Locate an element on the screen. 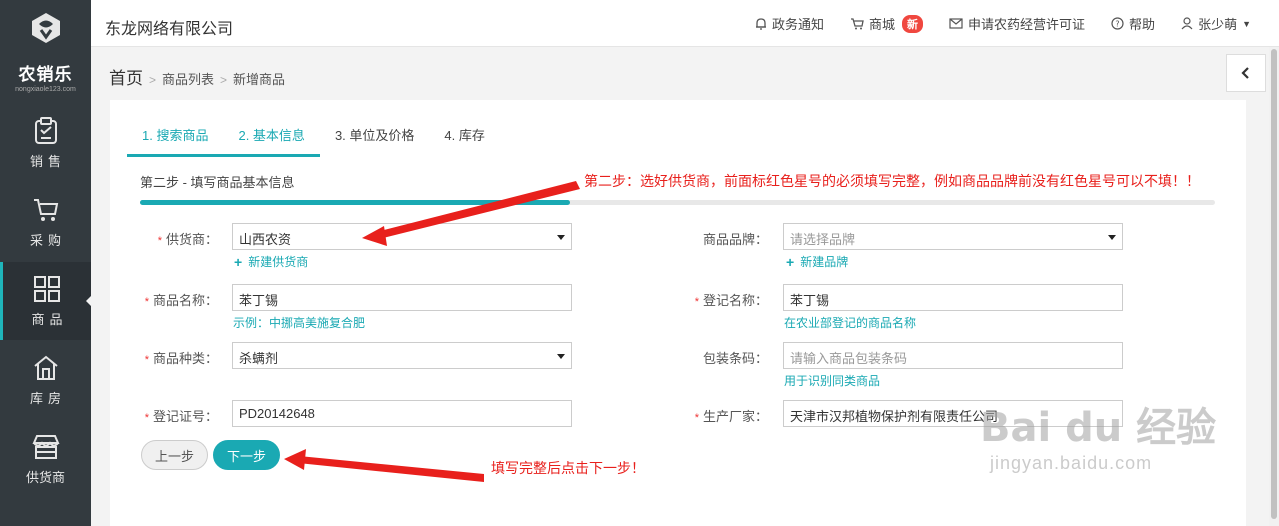 The width and height of the screenshot is (1279, 526). supplier-value: 山西农资 is located at coordinates (265, 239).